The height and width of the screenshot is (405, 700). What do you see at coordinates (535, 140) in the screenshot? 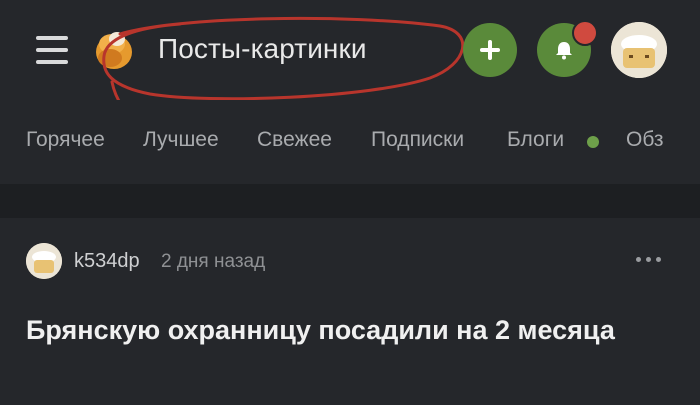
I see `tab-blogs: Блоги` at bounding box center [535, 140].